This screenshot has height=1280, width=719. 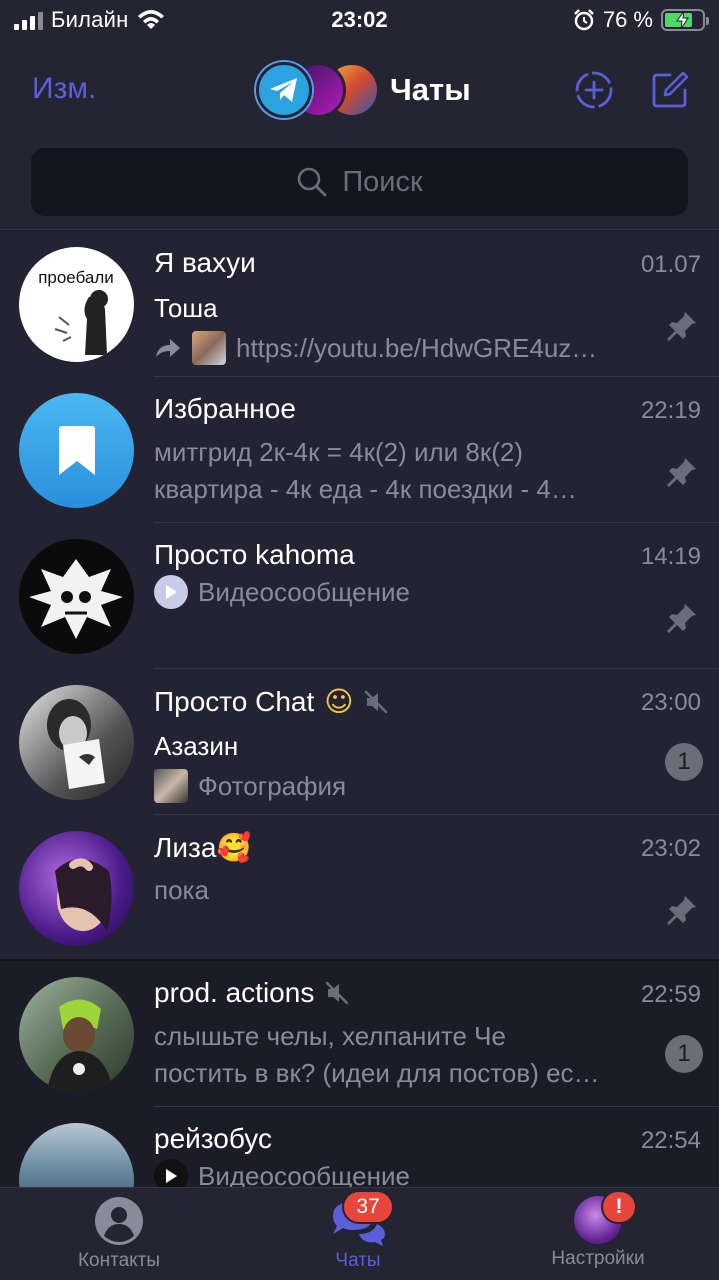 I want to click on page-title: Чаты, so click(x=430, y=89).